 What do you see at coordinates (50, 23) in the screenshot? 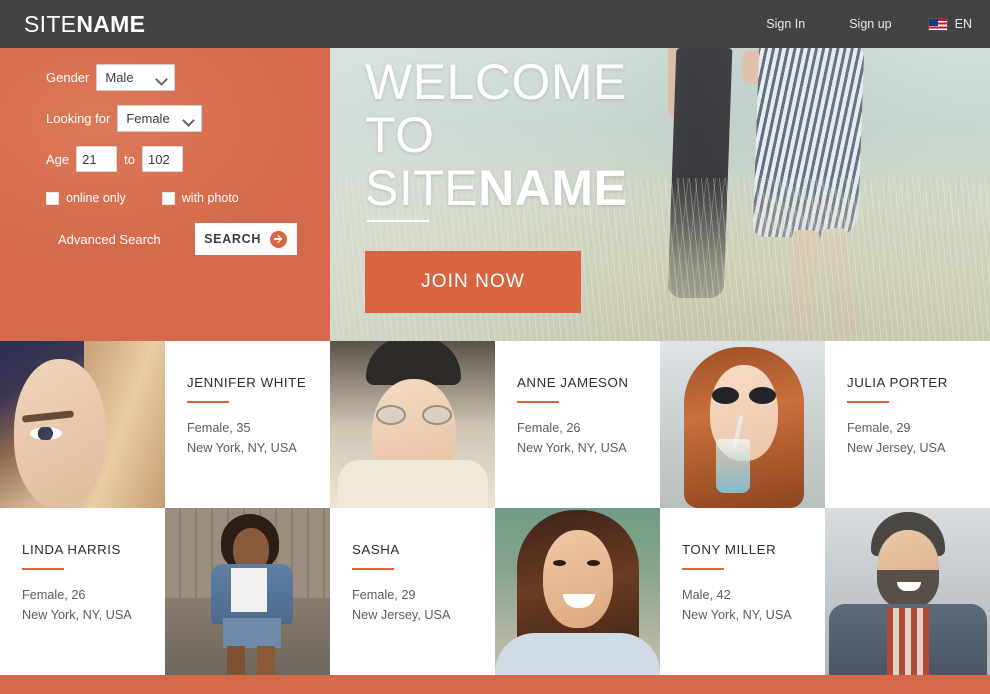
I see `logo-text-light: SITE` at bounding box center [50, 23].